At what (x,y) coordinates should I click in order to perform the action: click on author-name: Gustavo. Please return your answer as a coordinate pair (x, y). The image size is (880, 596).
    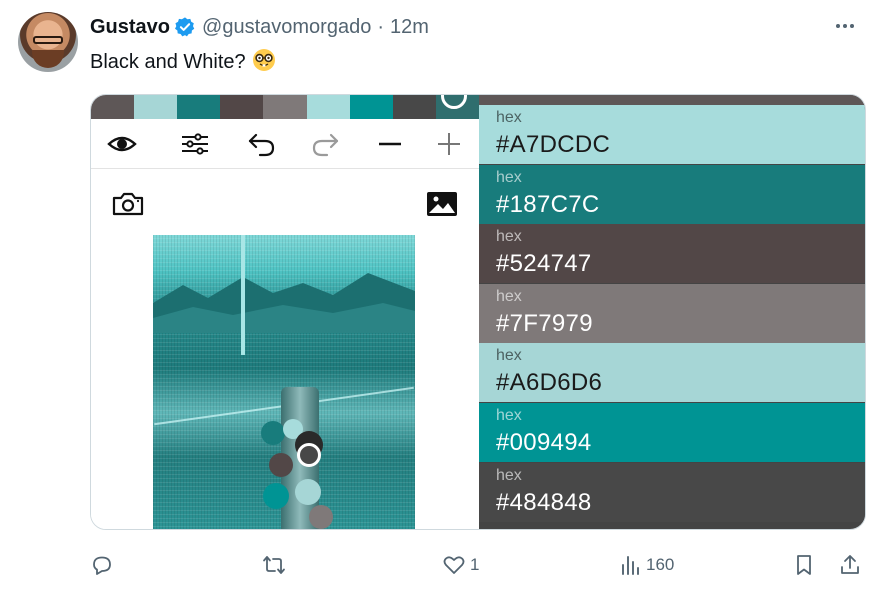
    Looking at the image, I should click on (130, 27).